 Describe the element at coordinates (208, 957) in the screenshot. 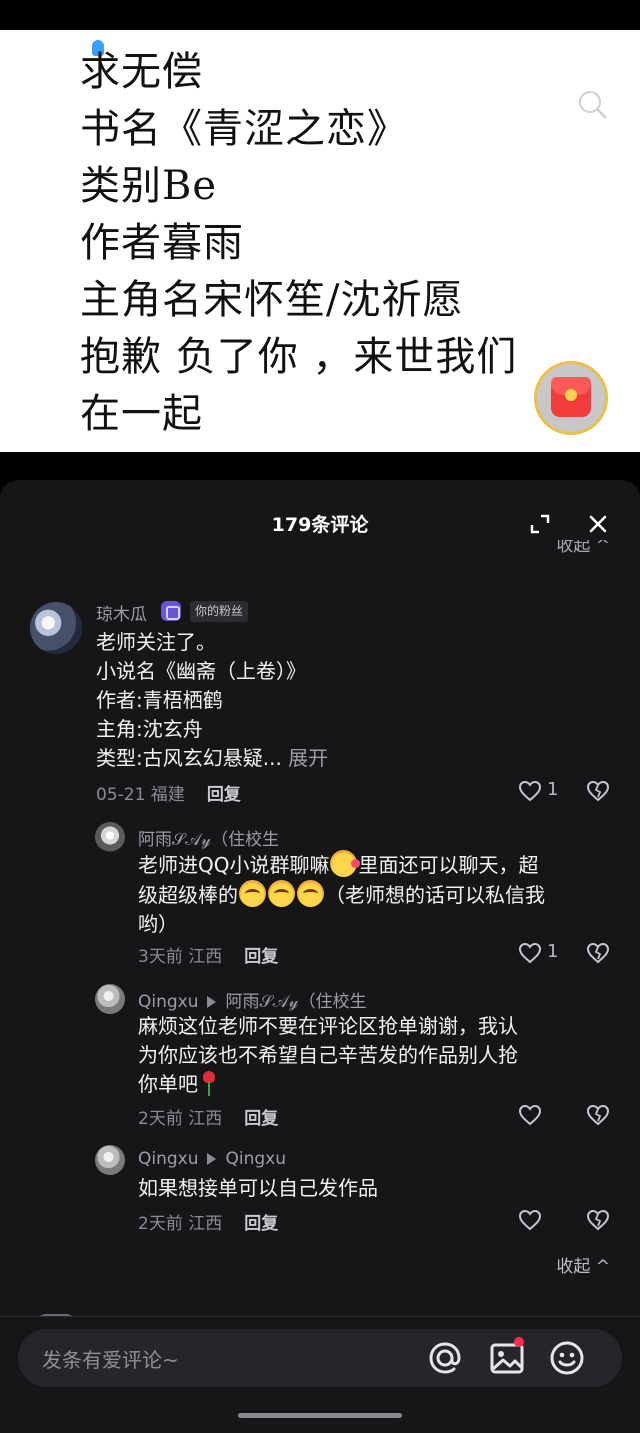

I see `reply-meta: 3天前 江西 回复` at that location.